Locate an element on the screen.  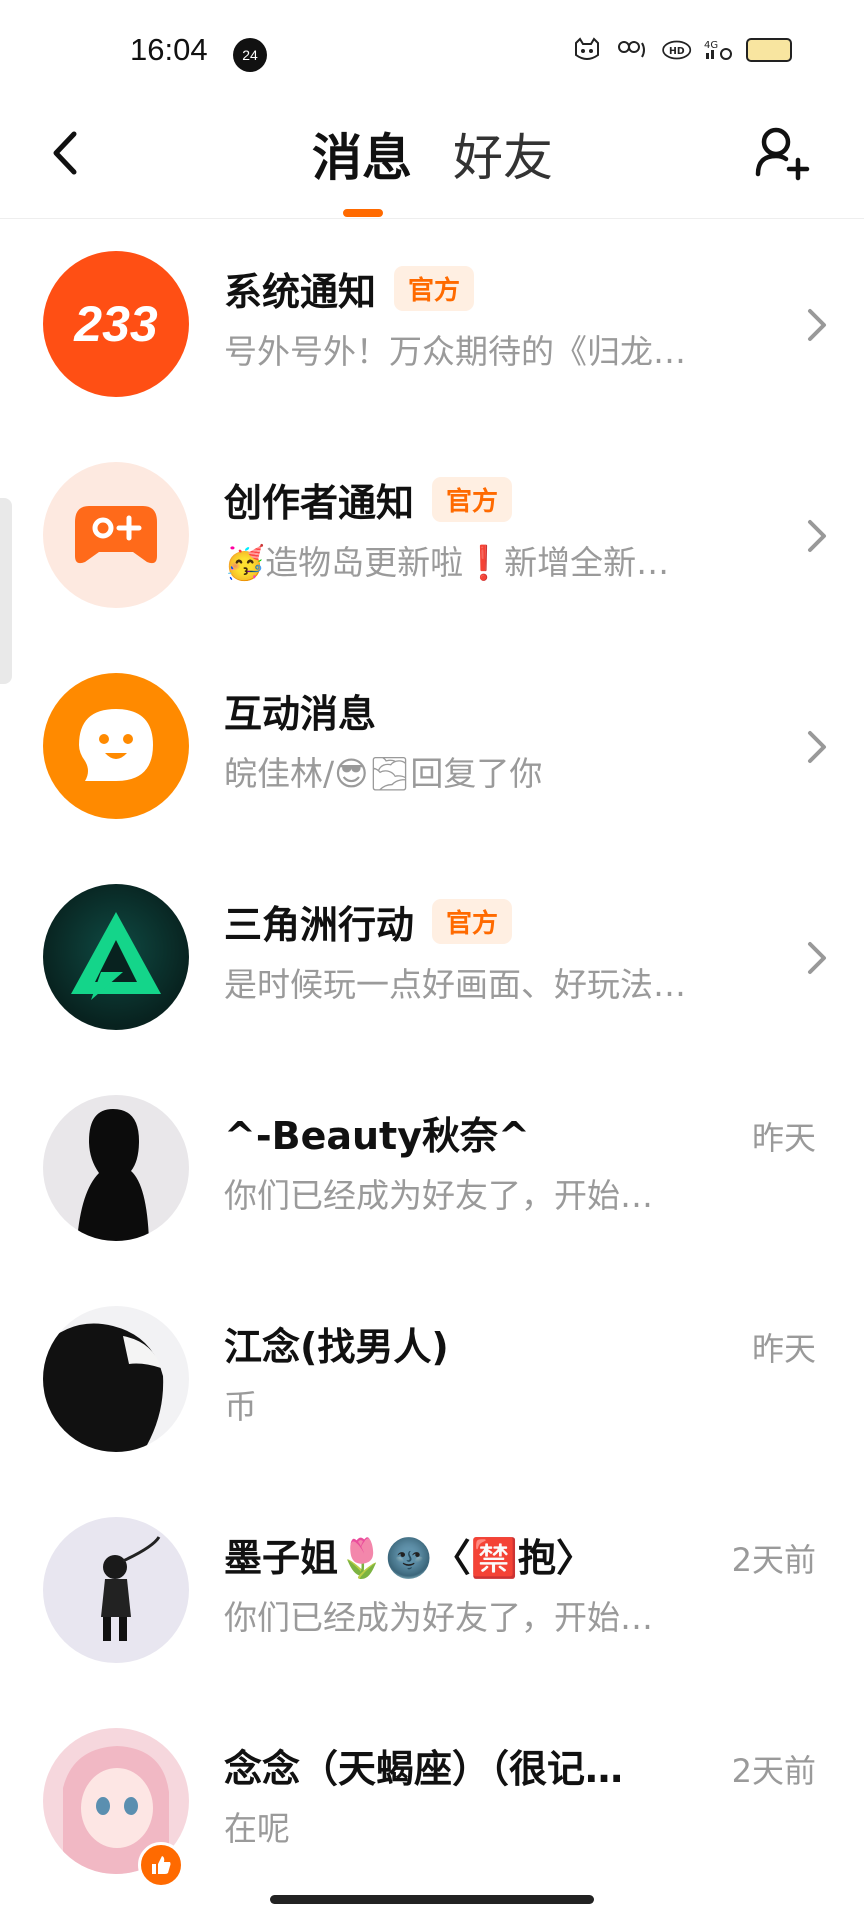
cat-icon is located at coordinates (587, 50).